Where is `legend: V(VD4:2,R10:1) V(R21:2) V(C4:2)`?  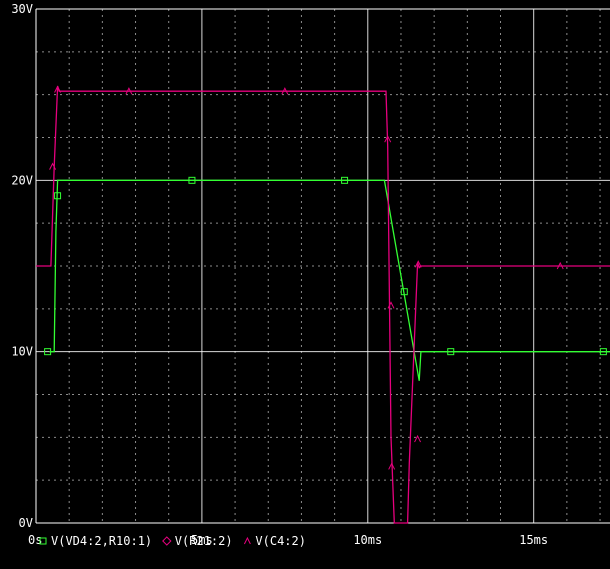 legend: V(VD4:2,R10:1) V(R21:2) V(C4:2) is located at coordinates (172, 541).